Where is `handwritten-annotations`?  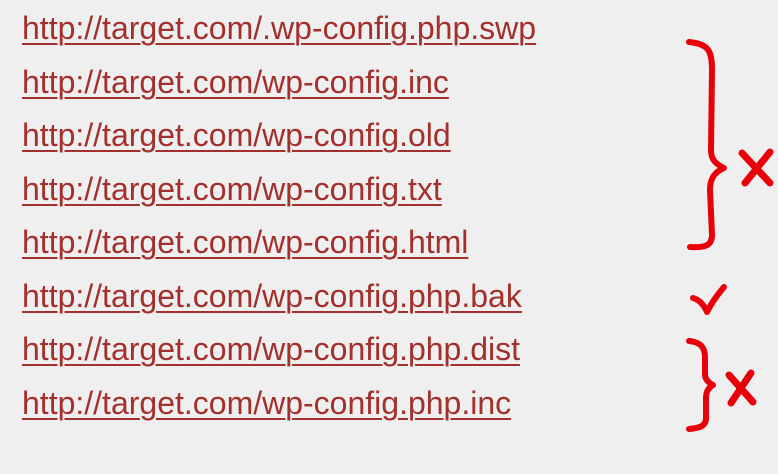
handwritten-annotations is located at coordinates (730, 235).